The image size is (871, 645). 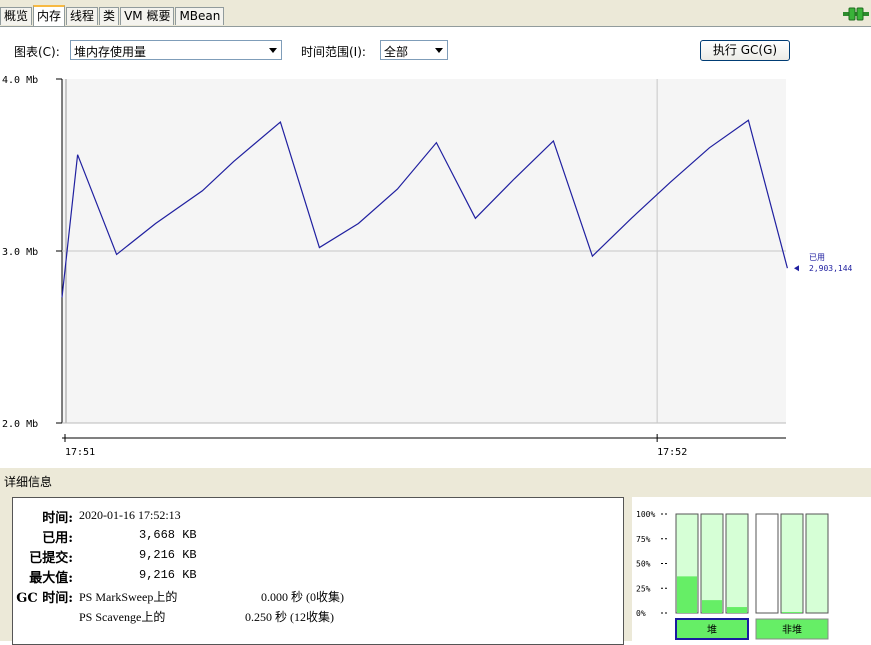 I want to click on gc-time-label: GC 时间:, so click(x=44, y=598).